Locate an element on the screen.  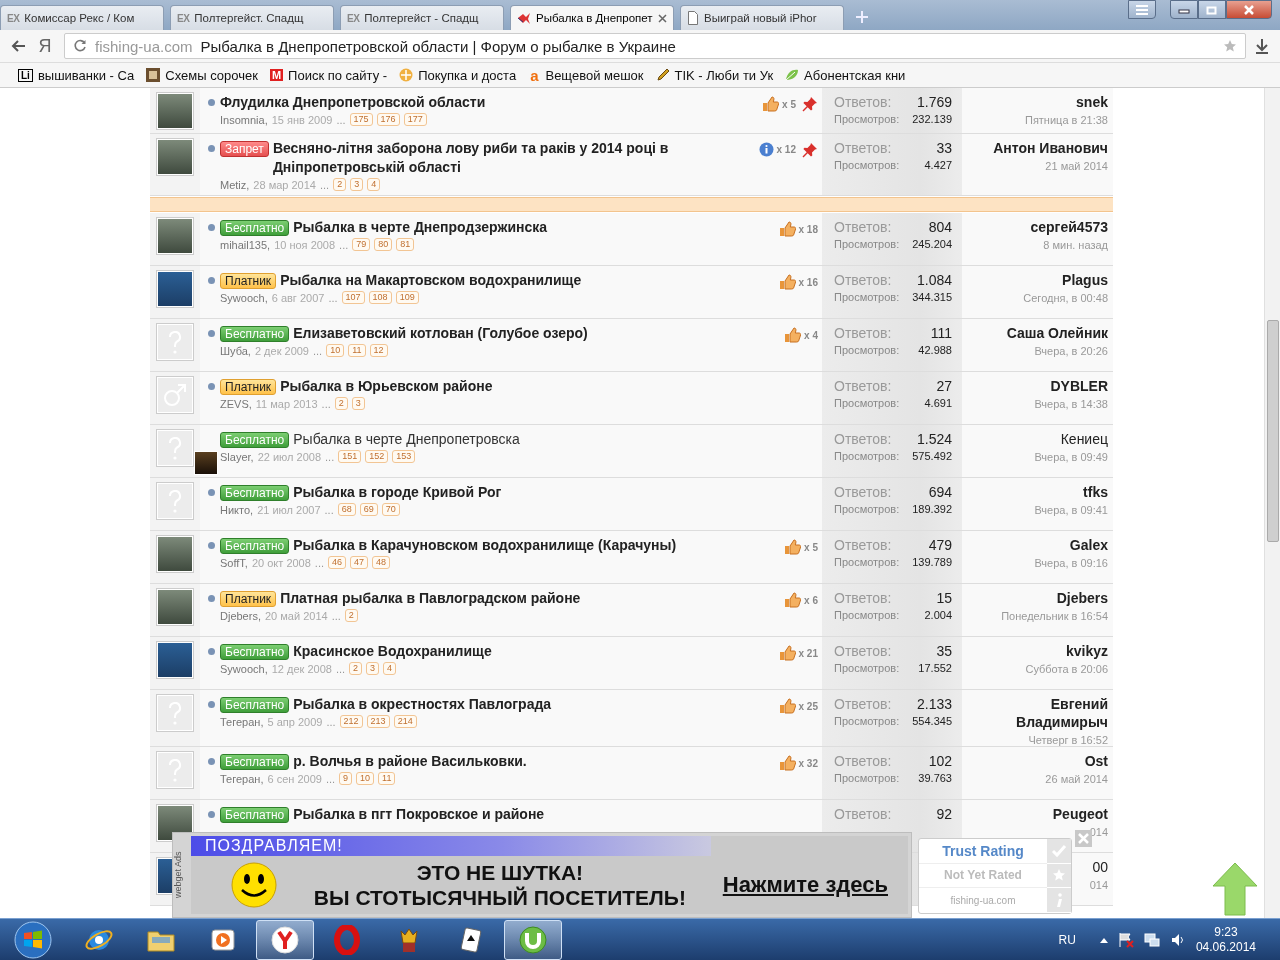
bookmark-label: Покупка и доста is located at coordinates (467, 75).